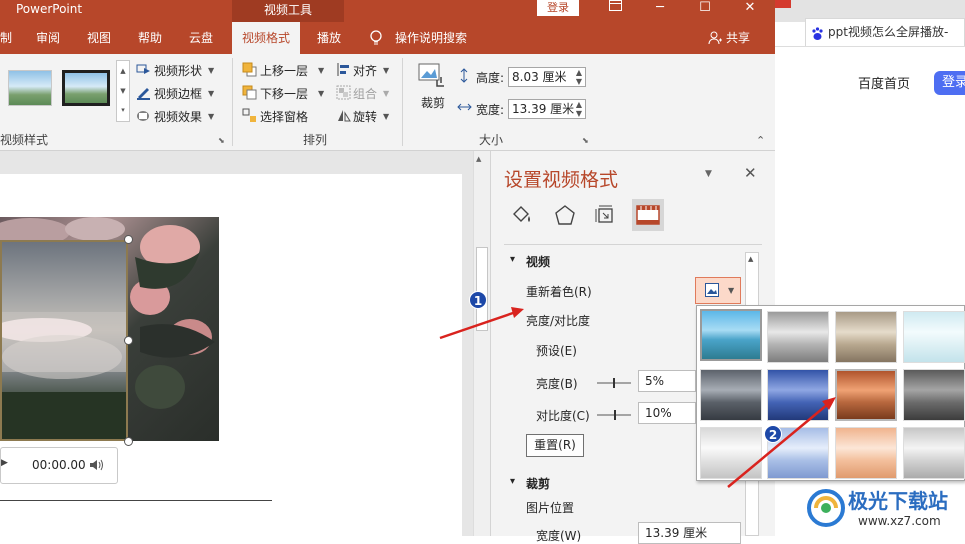  I want to click on annotation-badge-1: 1, so click(478, 300).